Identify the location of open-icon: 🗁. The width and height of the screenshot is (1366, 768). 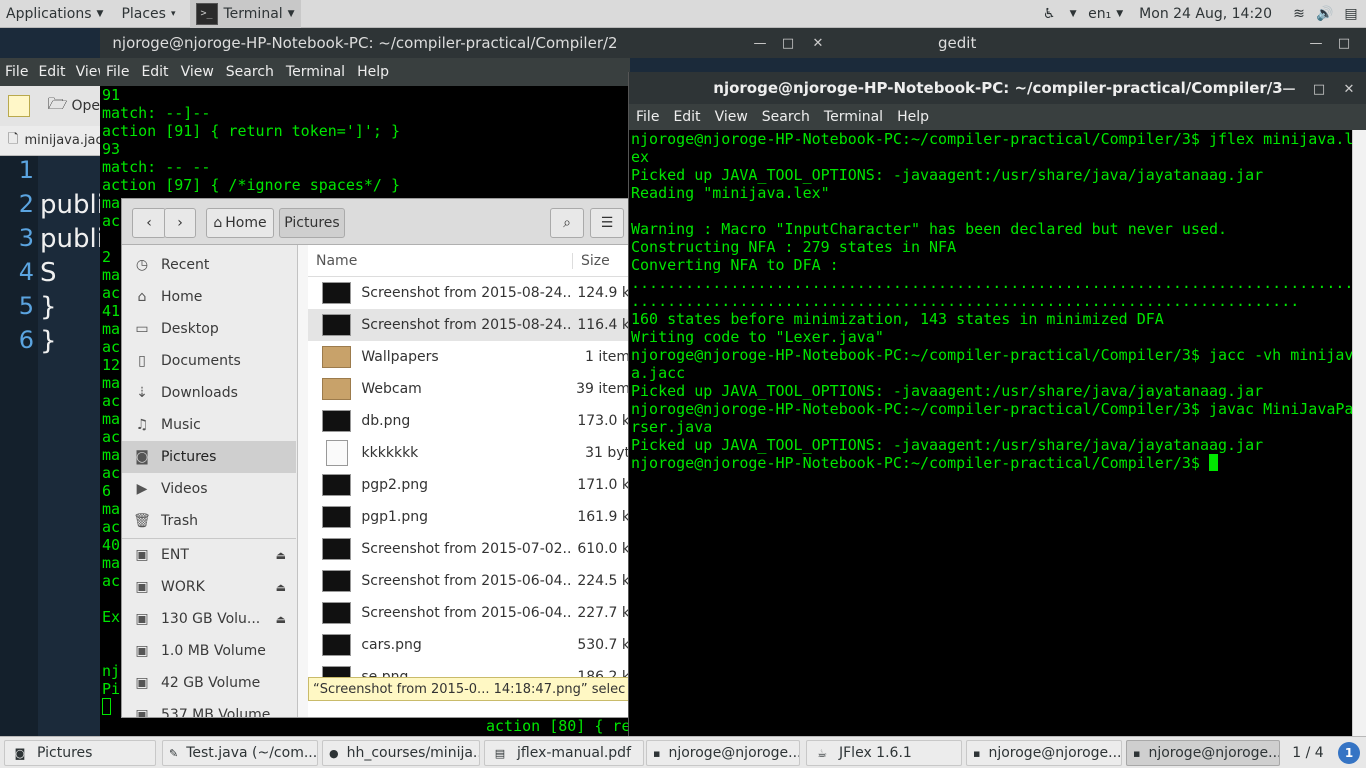
(58, 106).